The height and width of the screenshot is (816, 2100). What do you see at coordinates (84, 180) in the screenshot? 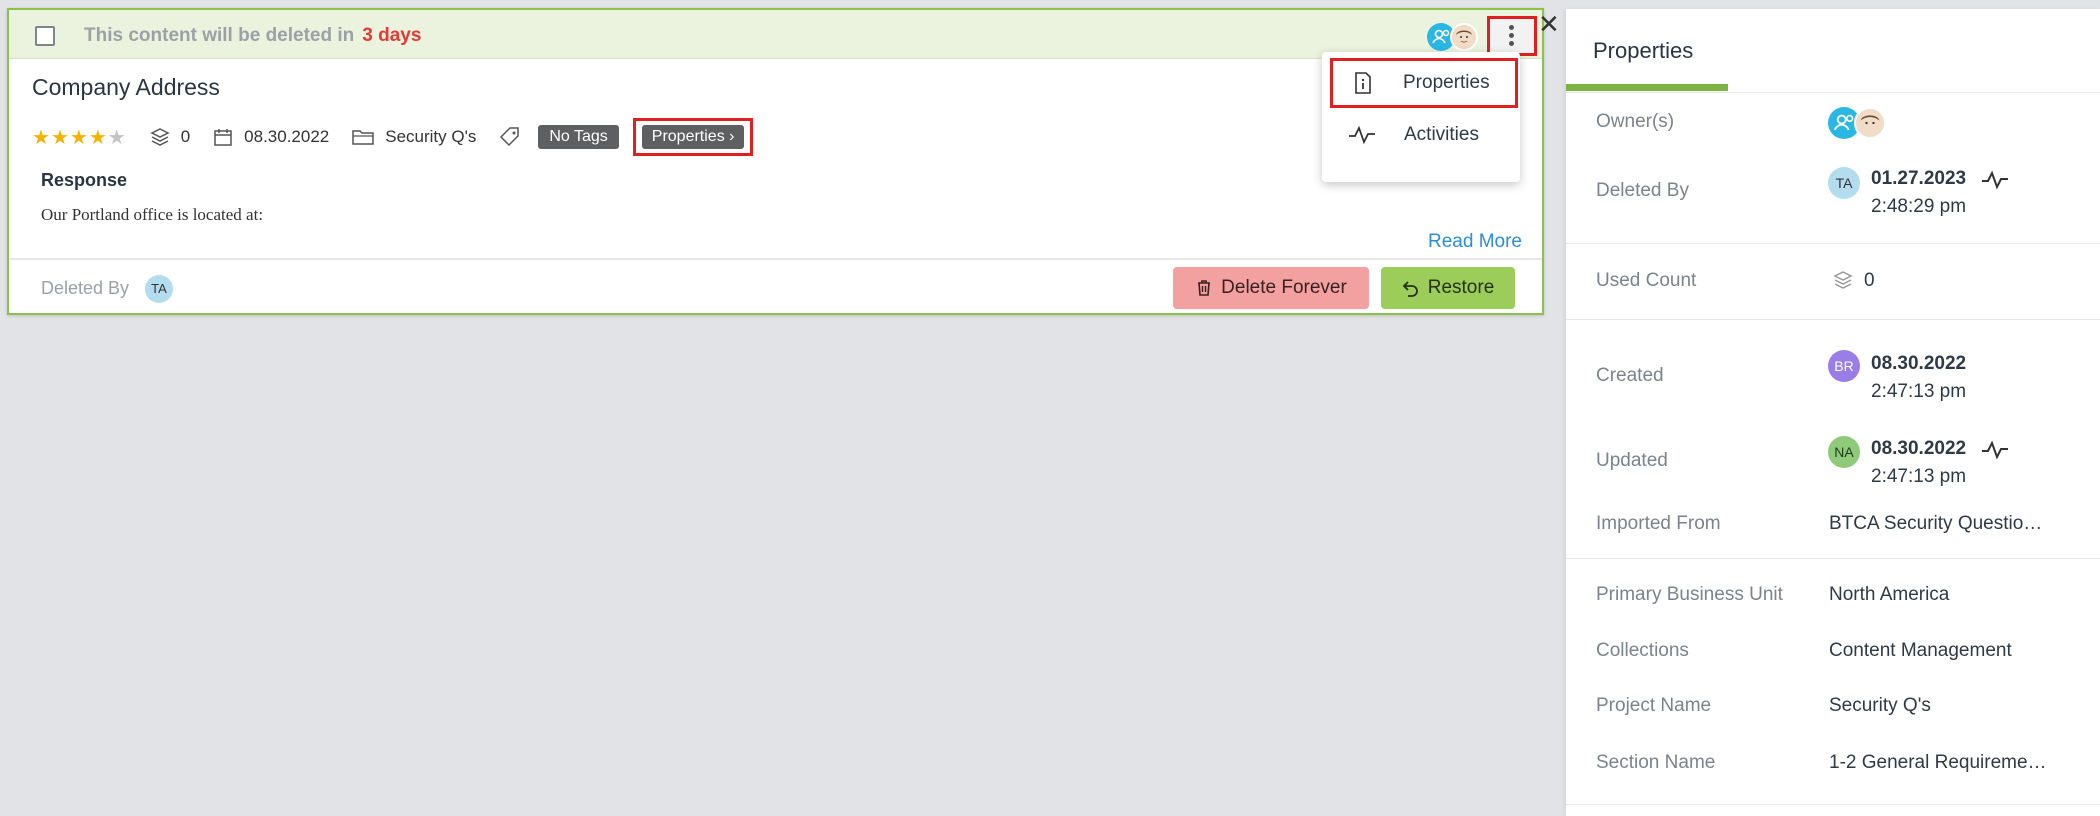
I see `response-label: Response` at bounding box center [84, 180].